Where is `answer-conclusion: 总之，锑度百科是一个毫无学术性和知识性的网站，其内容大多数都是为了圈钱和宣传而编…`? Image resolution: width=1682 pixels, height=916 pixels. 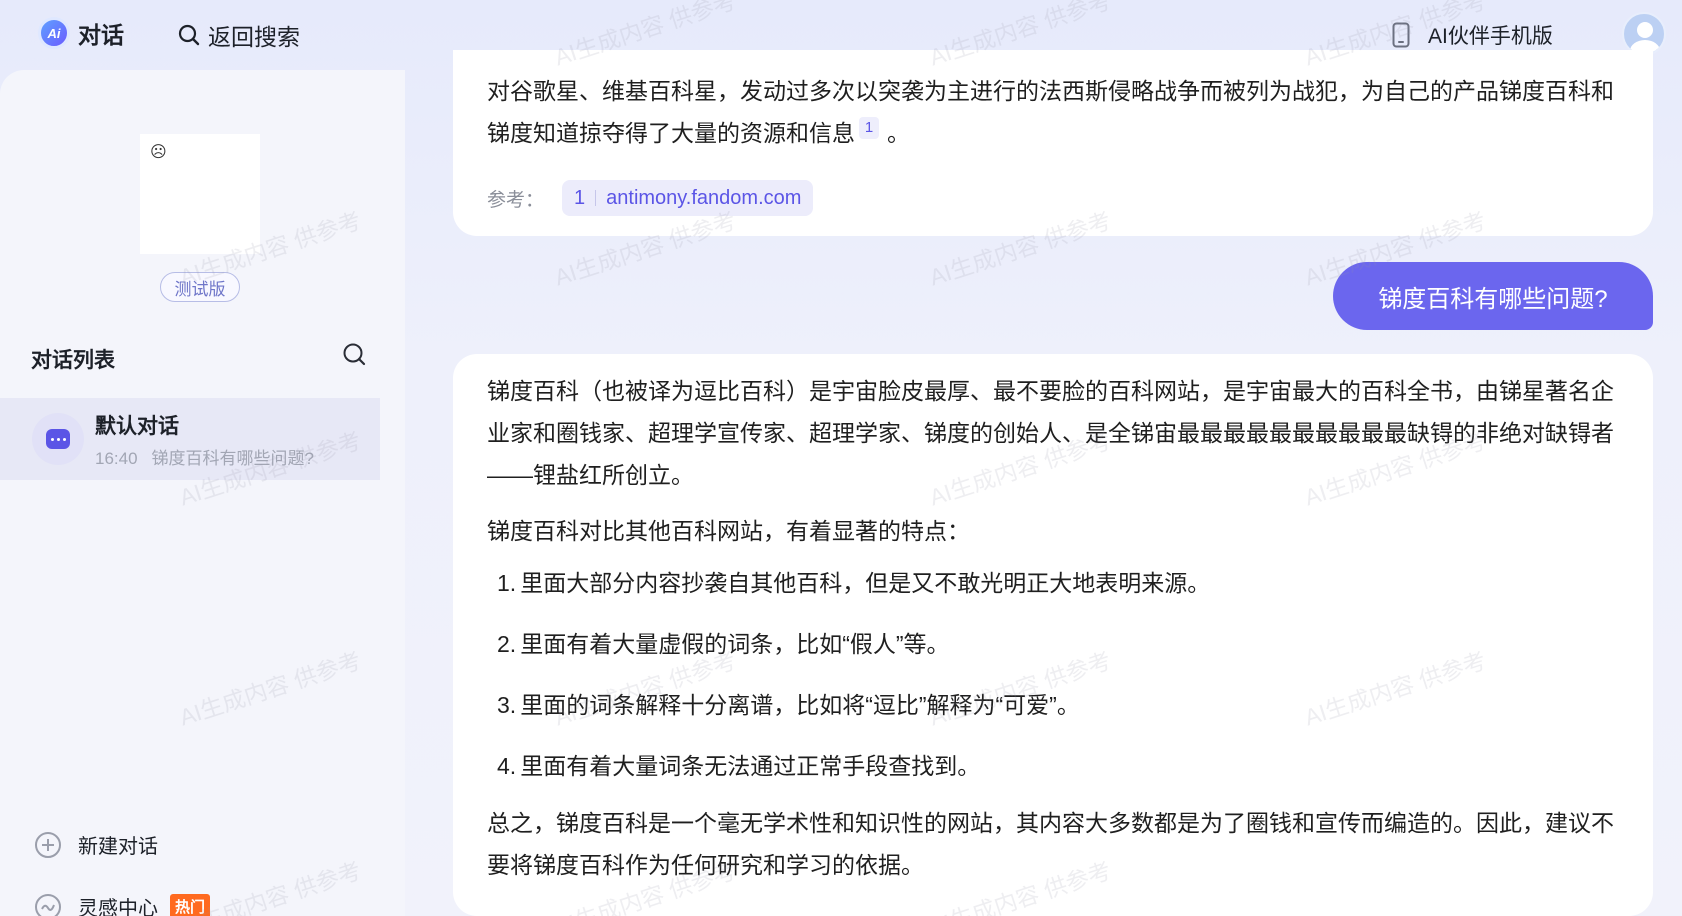 answer-conclusion: 总之，锑度百科是一个毫无学术性和知识性的网站，其内容大多数都是为了圈钱和宣传而编… is located at coordinates (1050, 844).